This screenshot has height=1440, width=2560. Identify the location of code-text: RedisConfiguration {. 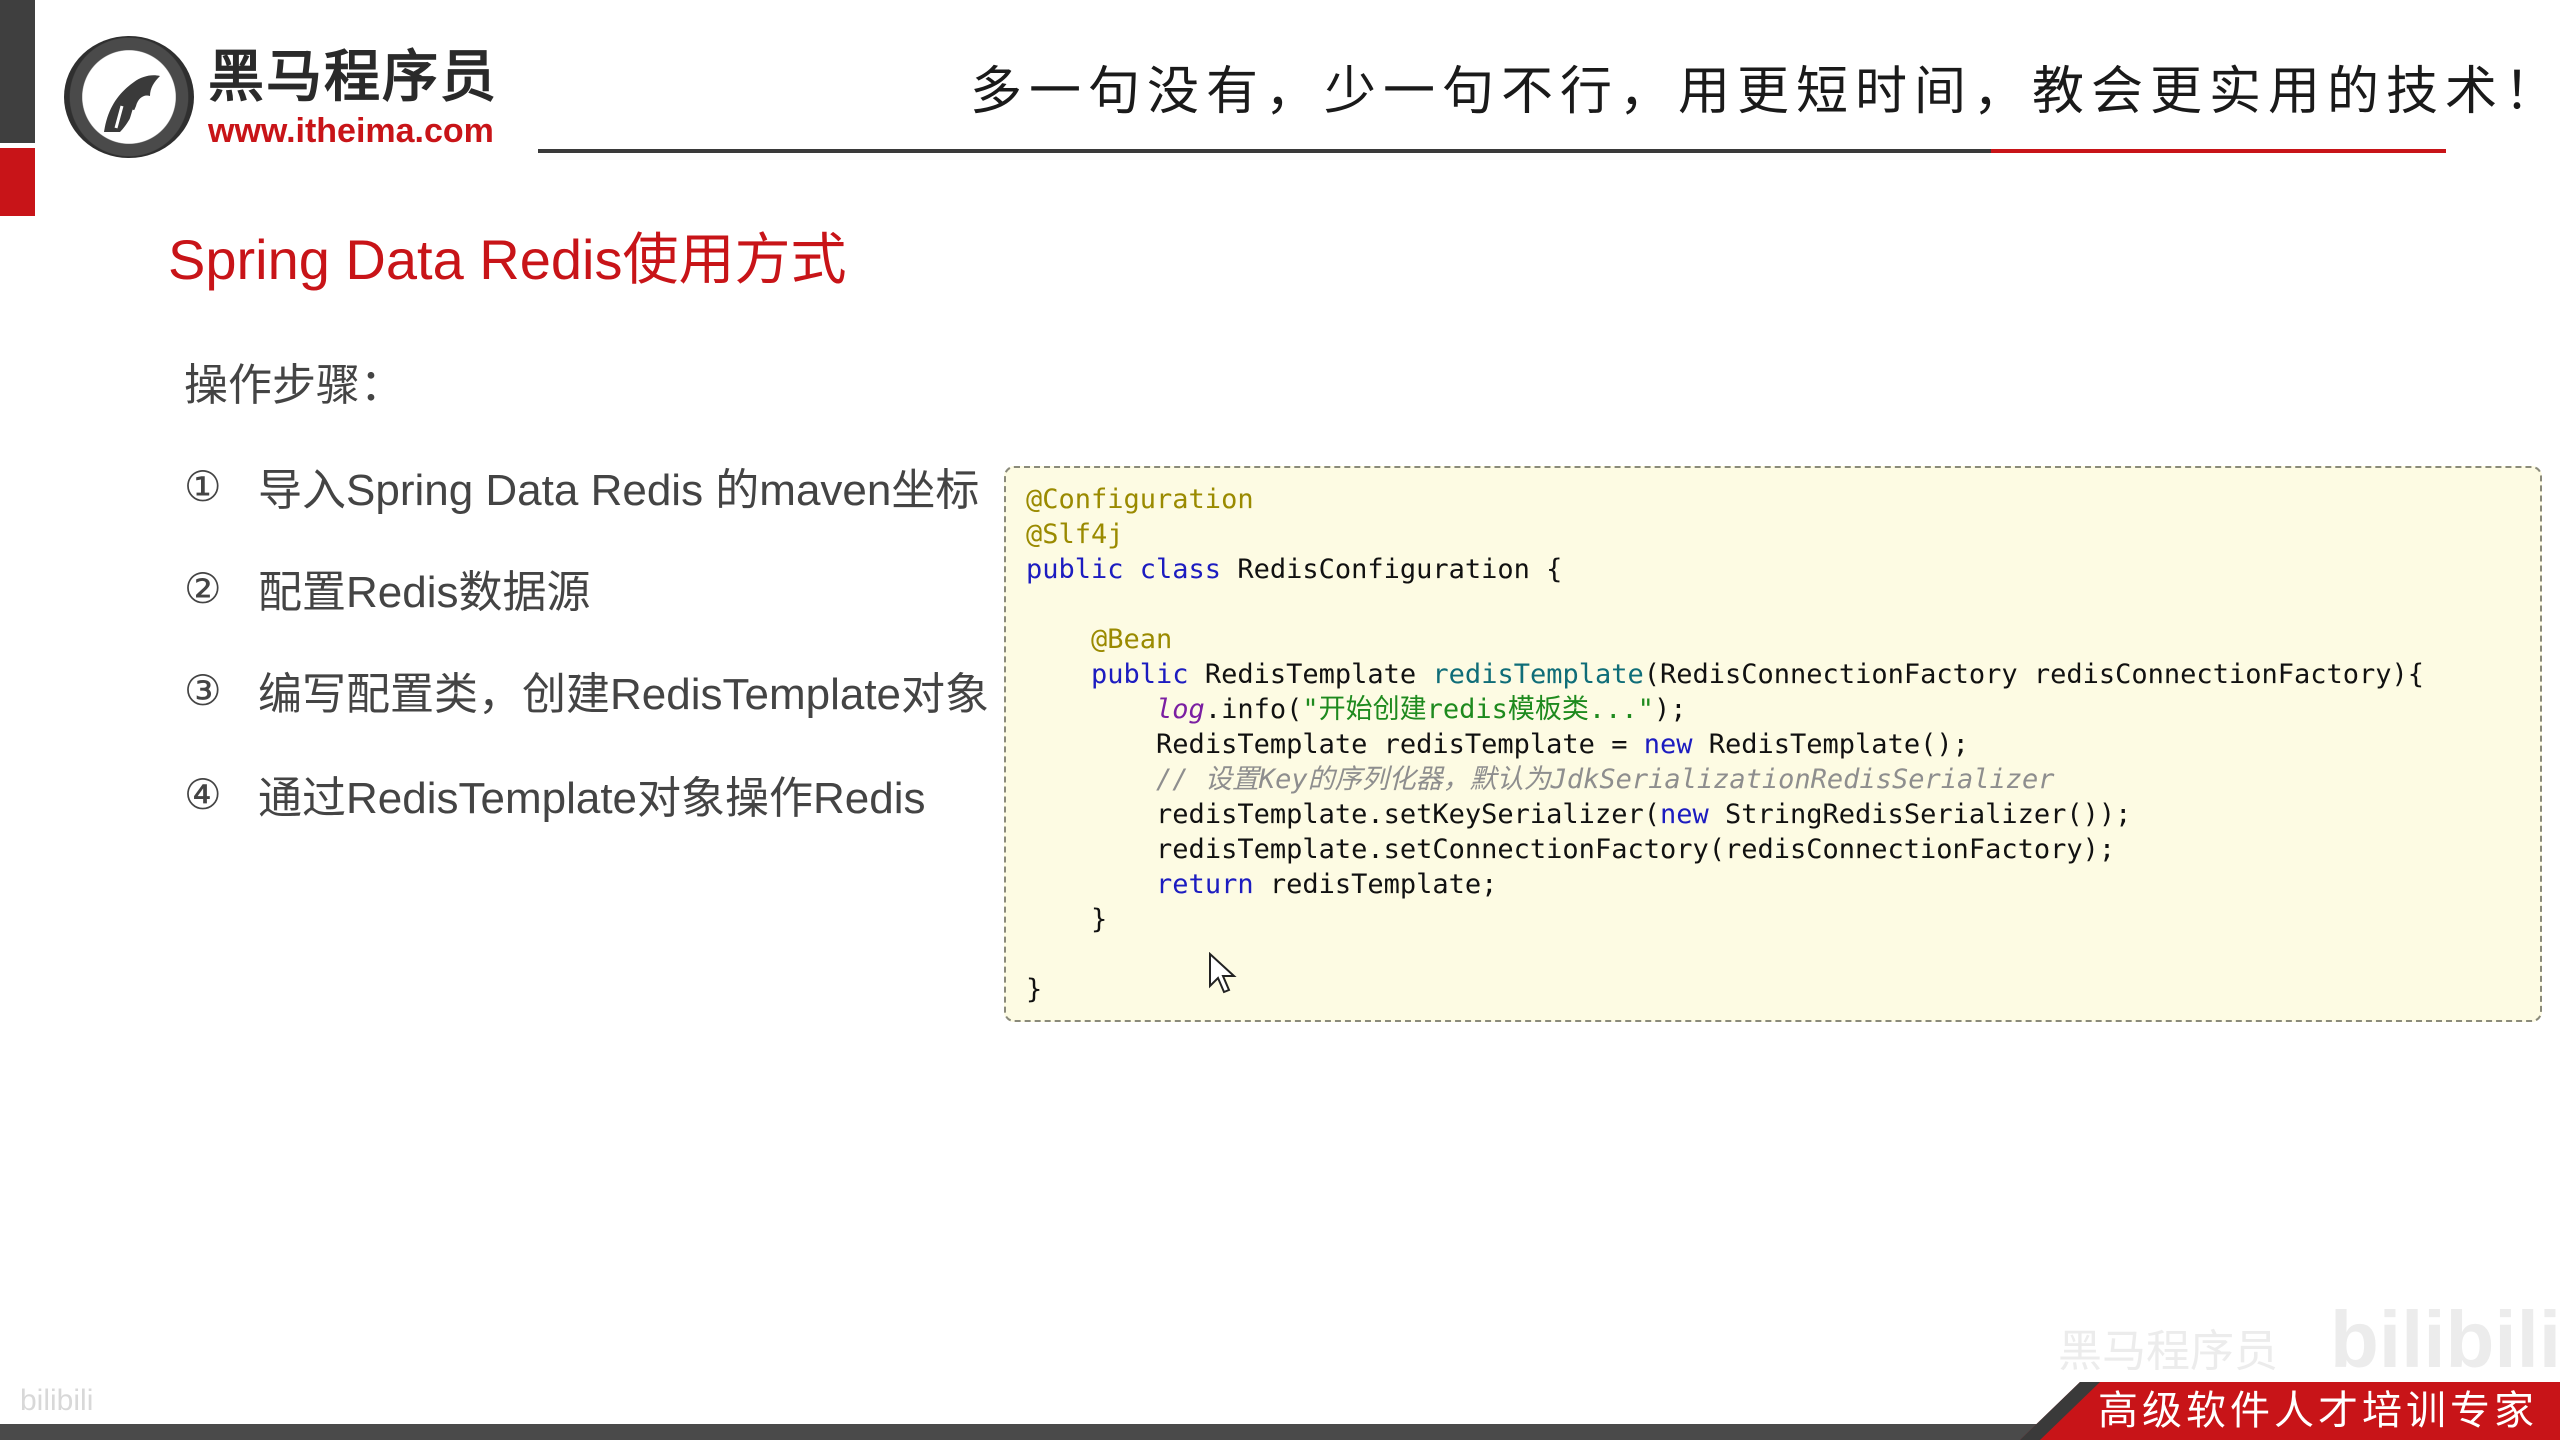
(1392, 569).